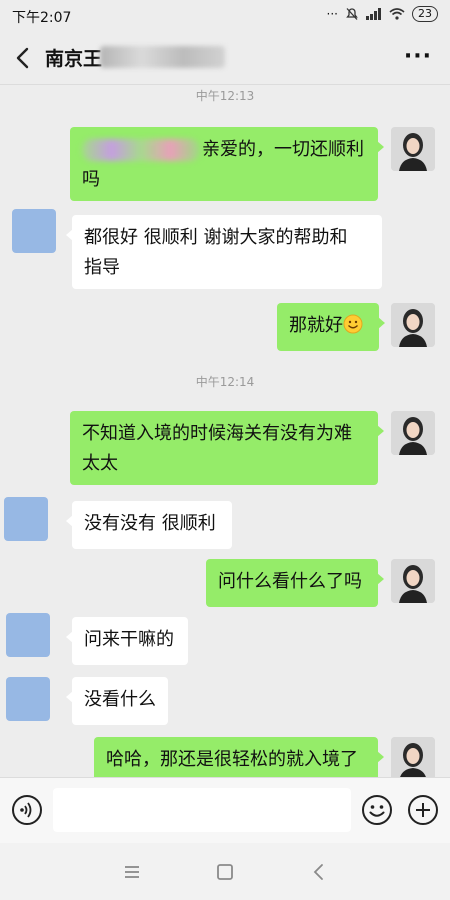 This screenshot has height=900, width=450. I want to click on message-text: 那就好, so click(328, 326).